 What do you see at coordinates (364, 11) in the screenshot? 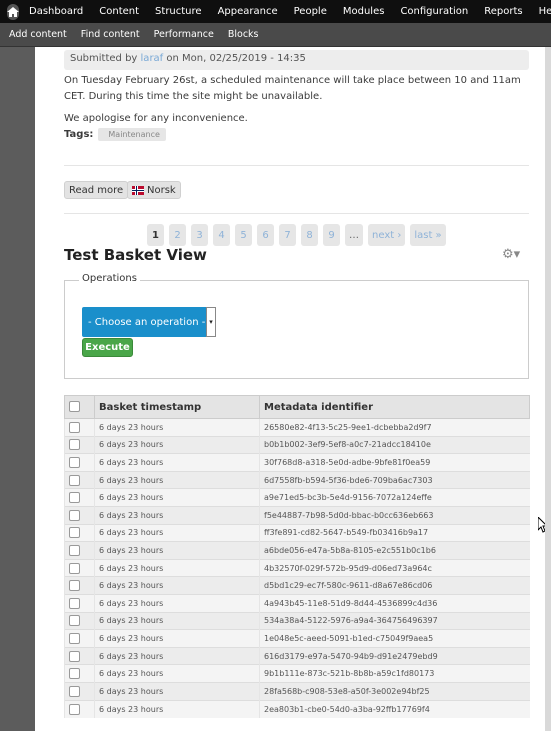
I see `menu-item-modules: Modules` at bounding box center [364, 11].